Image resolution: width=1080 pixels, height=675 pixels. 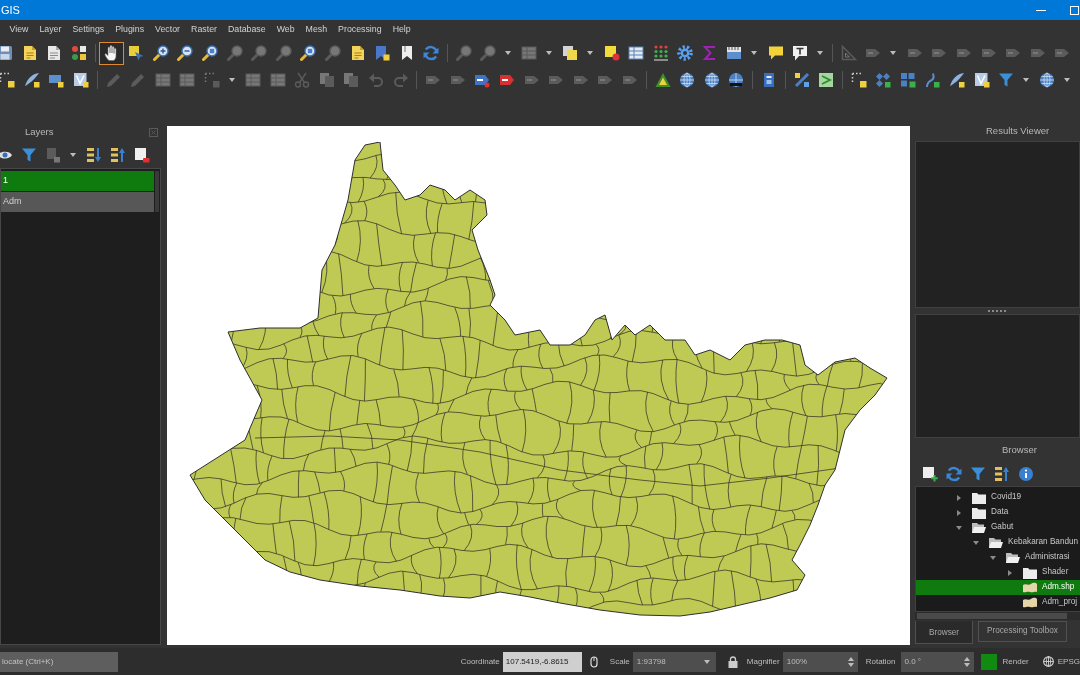 I want to click on layer-tree-row: Adm, so click(x=77, y=202).